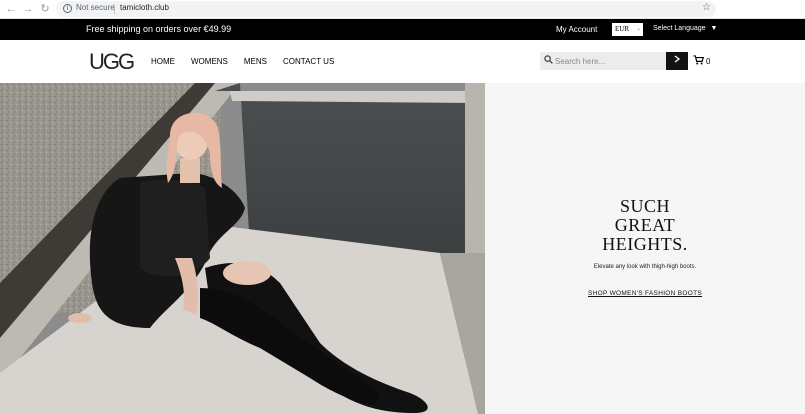 The height and width of the screenshot is (414, 805). What do you see at coordinates (638, 29) in the screenshot?
I see `chevron-down-icon: ⌄` at bounding box center [638, 29].